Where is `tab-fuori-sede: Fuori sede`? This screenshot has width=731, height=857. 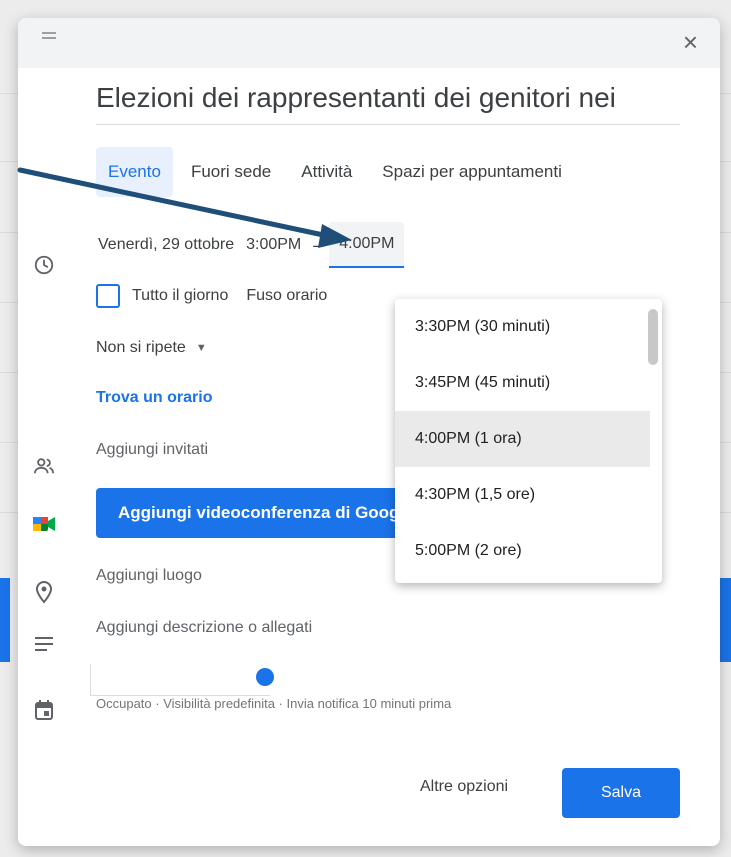
tab-fuori-sede: Fuori sede is located at coordinates (231, 172).